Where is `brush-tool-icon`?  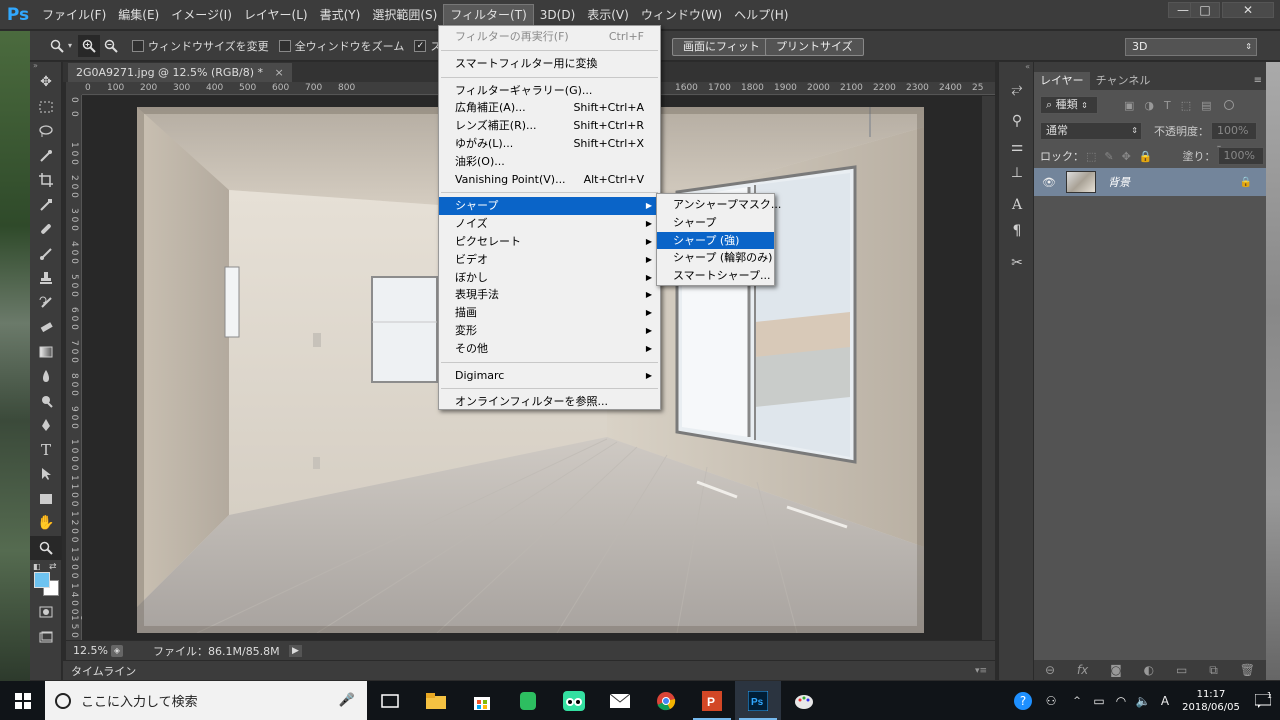 brush-tool-icon is located at coordinates (46, 254).